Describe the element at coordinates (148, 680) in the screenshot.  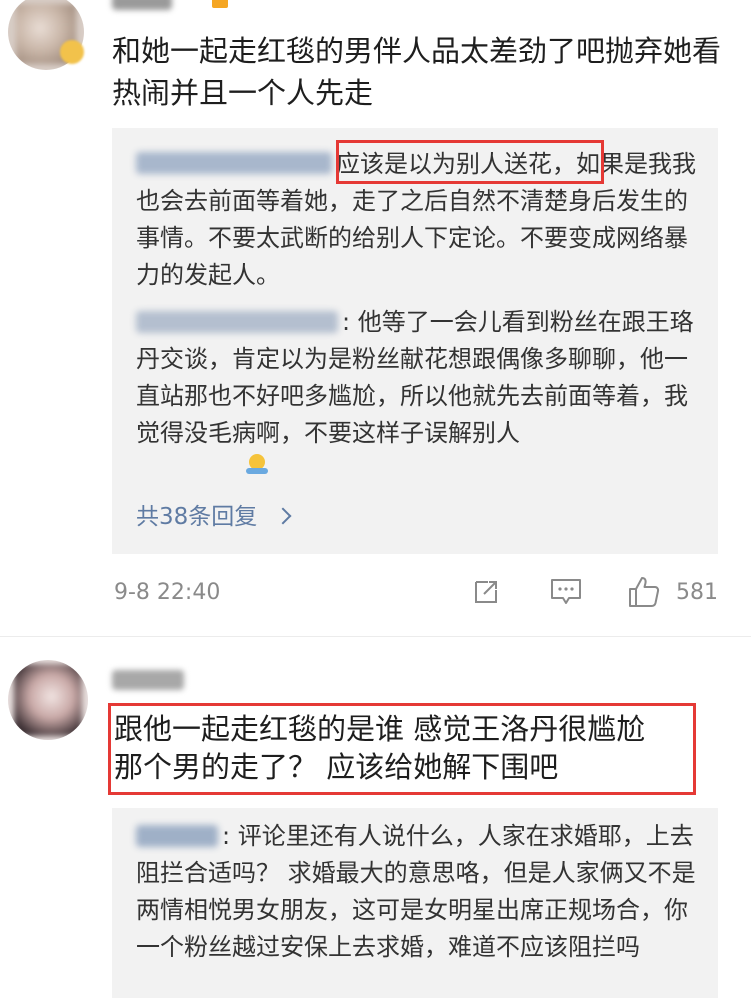
I see `comment2-username-blurred` at that location.